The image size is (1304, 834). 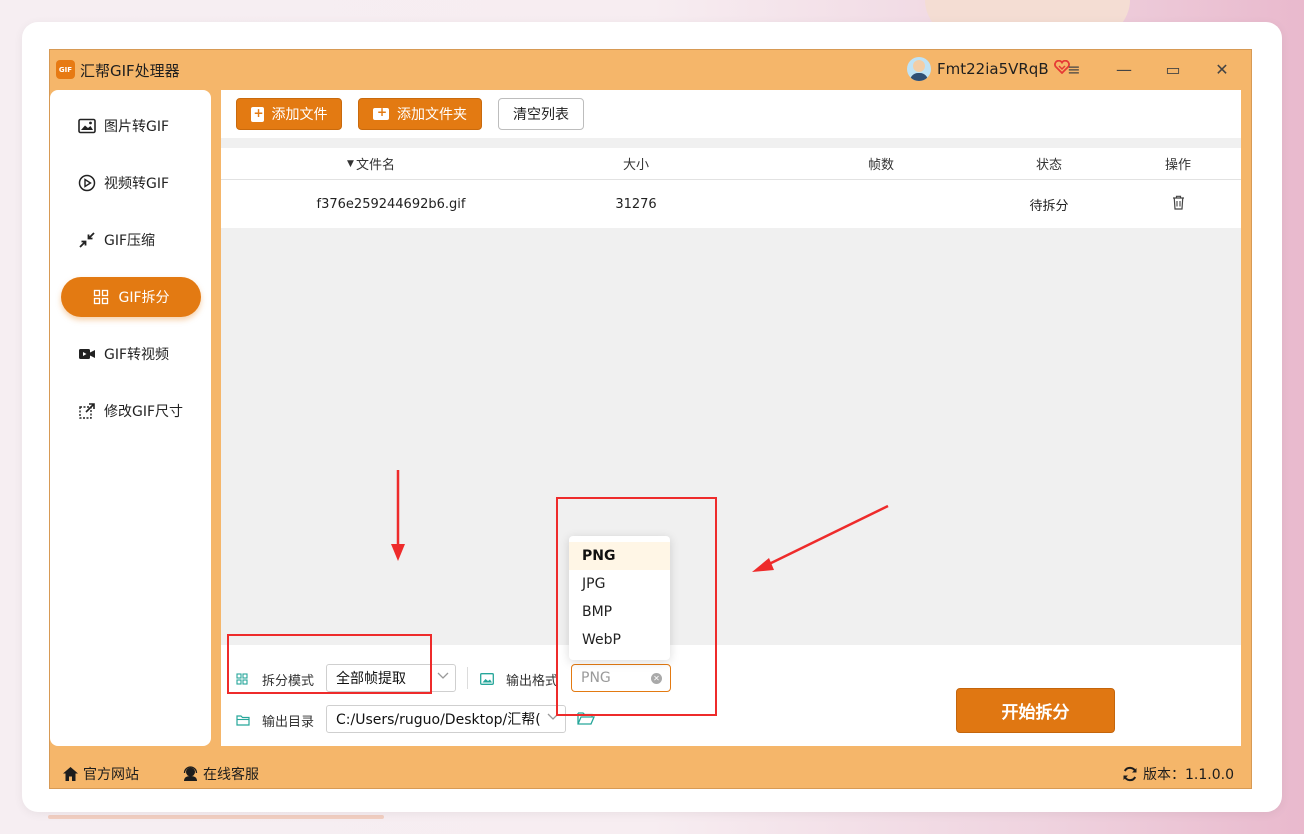 What do you see at coordinates (1177, 774) in the screenshot?
I see `version-info: 版本：1.1.0.0` at bounding box center [1177, 774].